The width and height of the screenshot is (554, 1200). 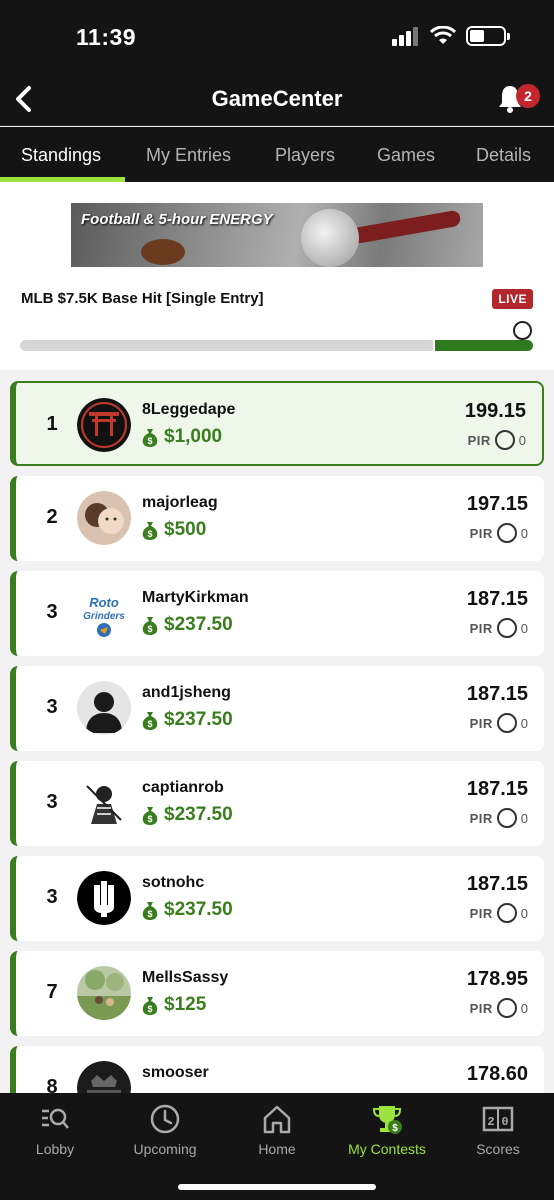 I want to click on score: 197.15, so click(x=497, y=504).